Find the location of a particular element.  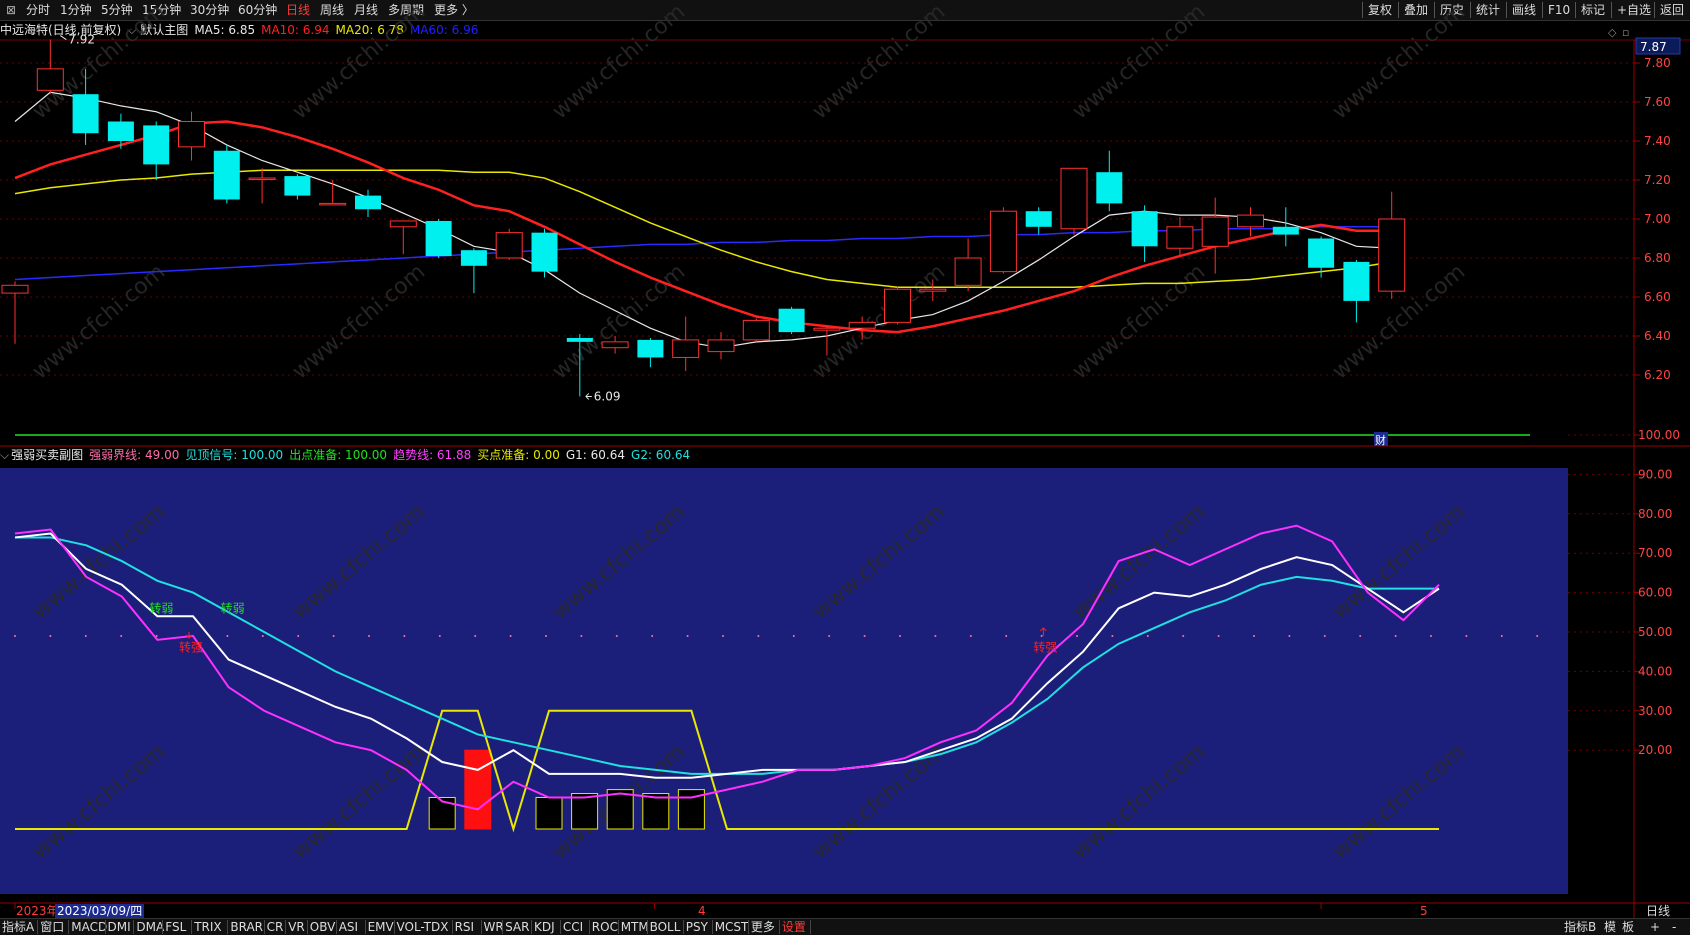

indicator-tab-25: 设置 is located at coordinates (794, 927).